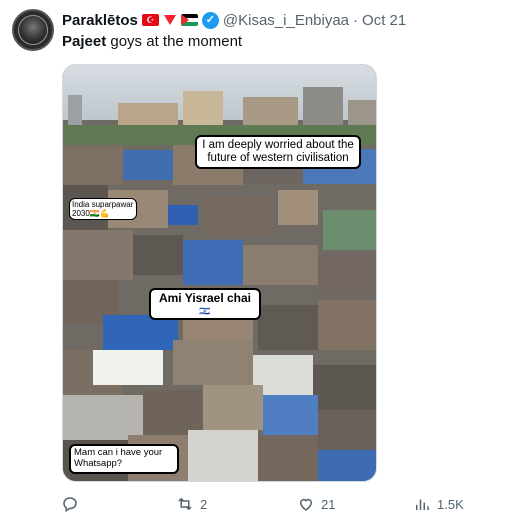  What do you see at coordinates (70, 505) in the screenshot?
I see `reply-icon` at bounding box center [70, 505].